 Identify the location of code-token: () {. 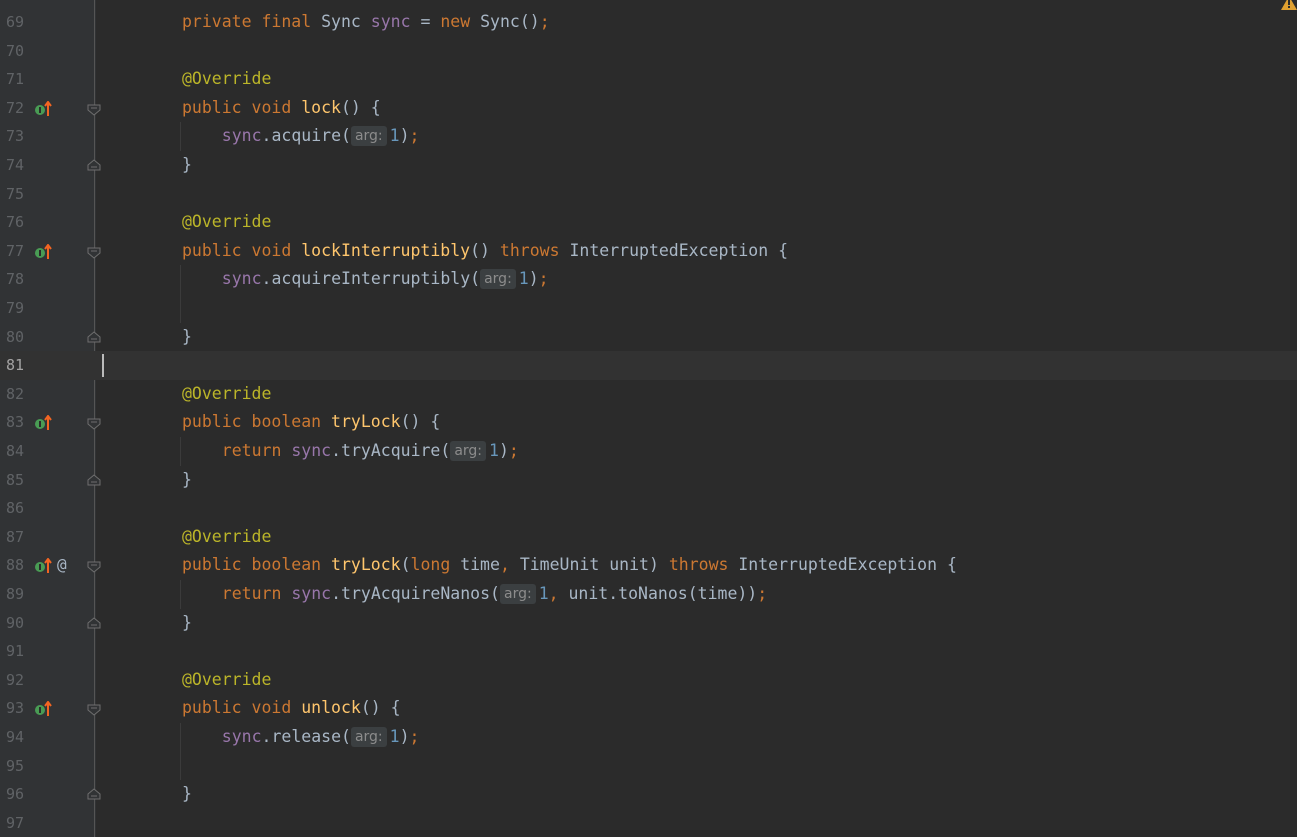
(420, 422).